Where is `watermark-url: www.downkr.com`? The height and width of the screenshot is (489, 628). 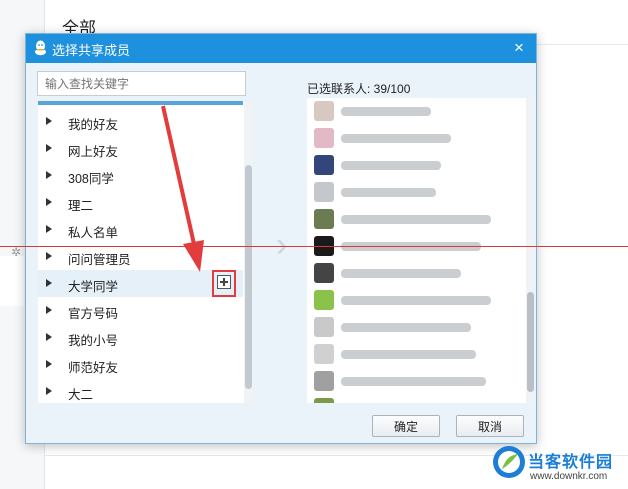 watermark-url: www.downkr.com is located at coordinates (569, 476).